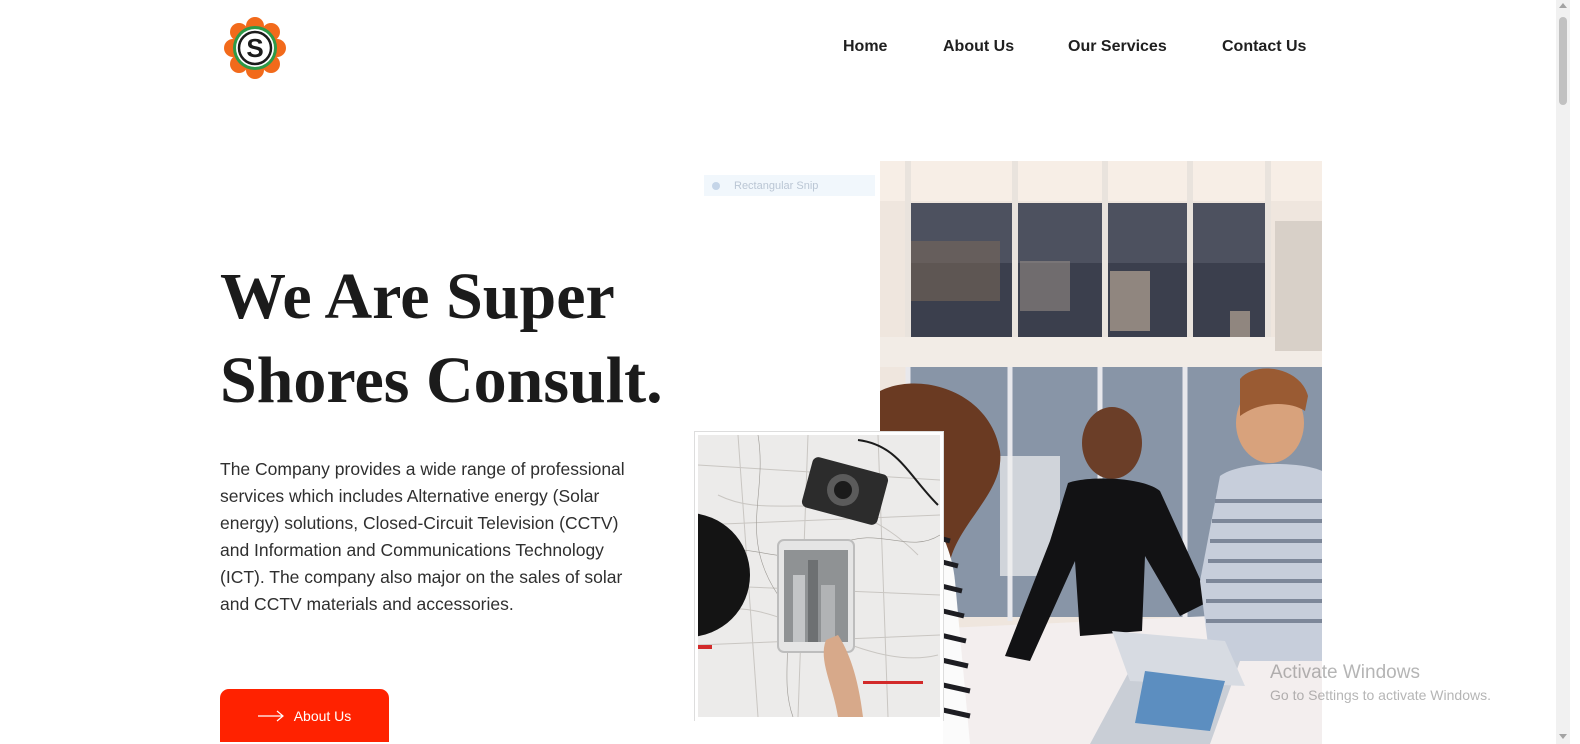 This screenshot has height=744, width=1580. I want to click on hero-title-line-1: We Are Super, so click(417, 296).